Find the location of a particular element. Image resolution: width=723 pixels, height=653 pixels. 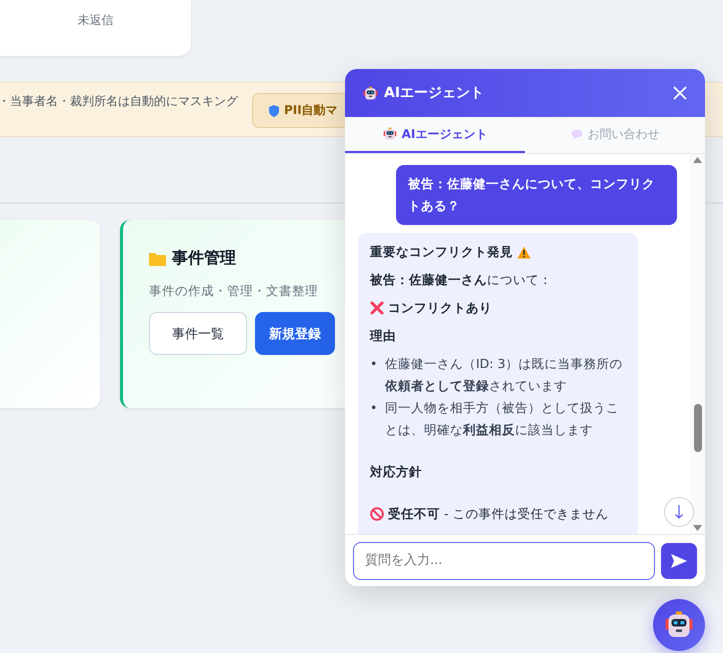

list-button: 事件一覧 is located at coordinates (198, 333).